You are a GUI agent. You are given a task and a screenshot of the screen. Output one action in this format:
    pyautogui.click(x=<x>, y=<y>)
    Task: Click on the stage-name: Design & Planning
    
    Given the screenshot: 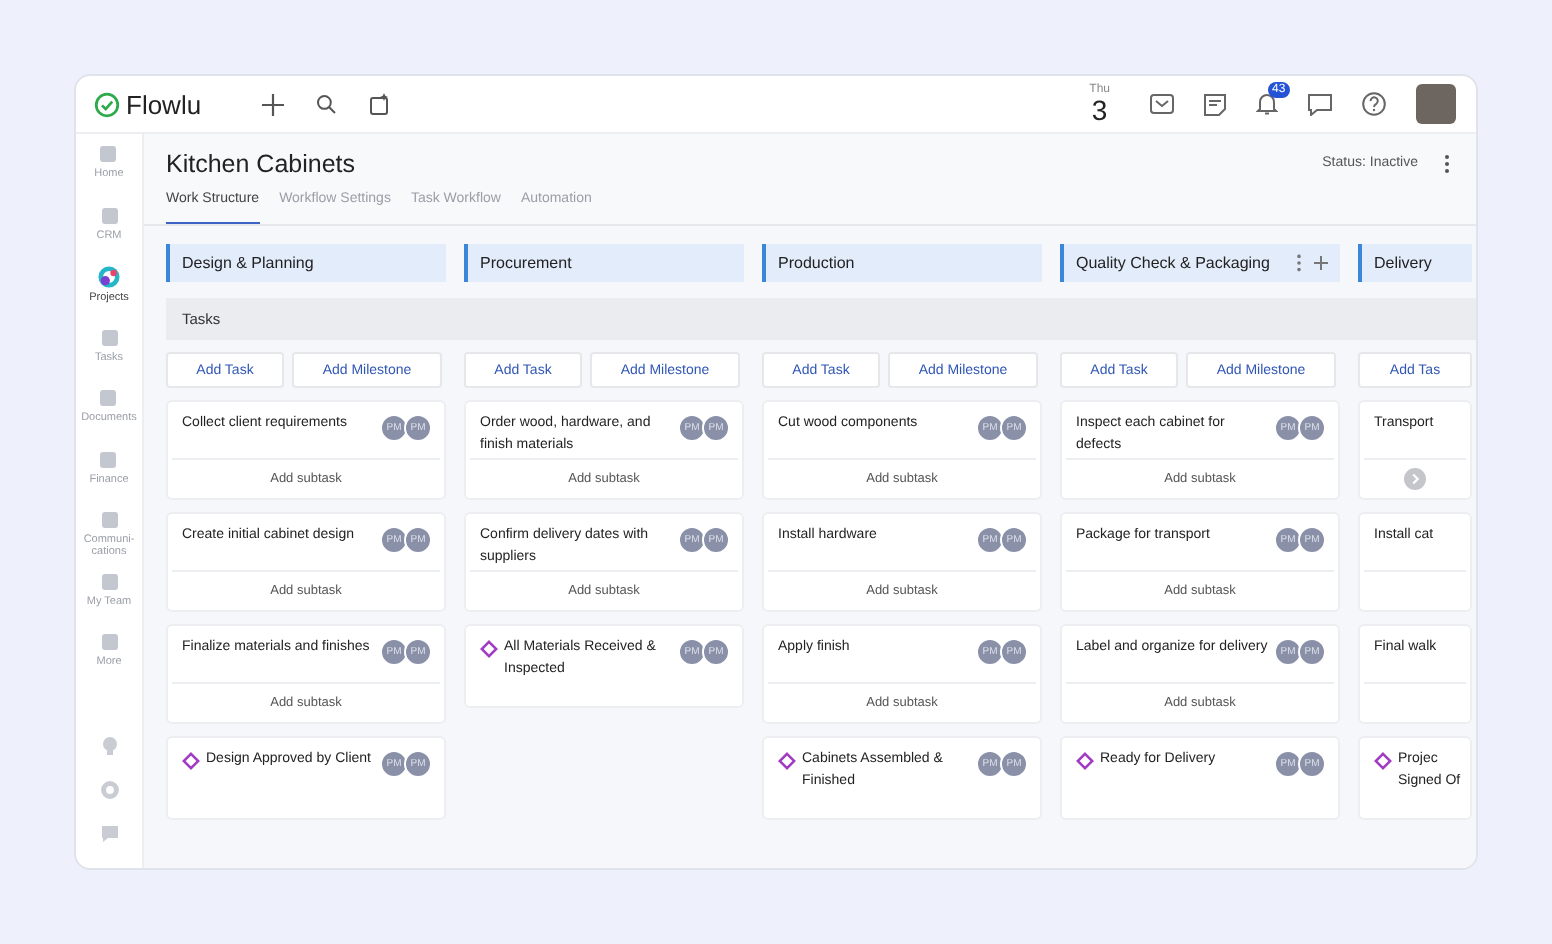 What is the action you would take?
    pyautogui.click(x=249, y=263)
    